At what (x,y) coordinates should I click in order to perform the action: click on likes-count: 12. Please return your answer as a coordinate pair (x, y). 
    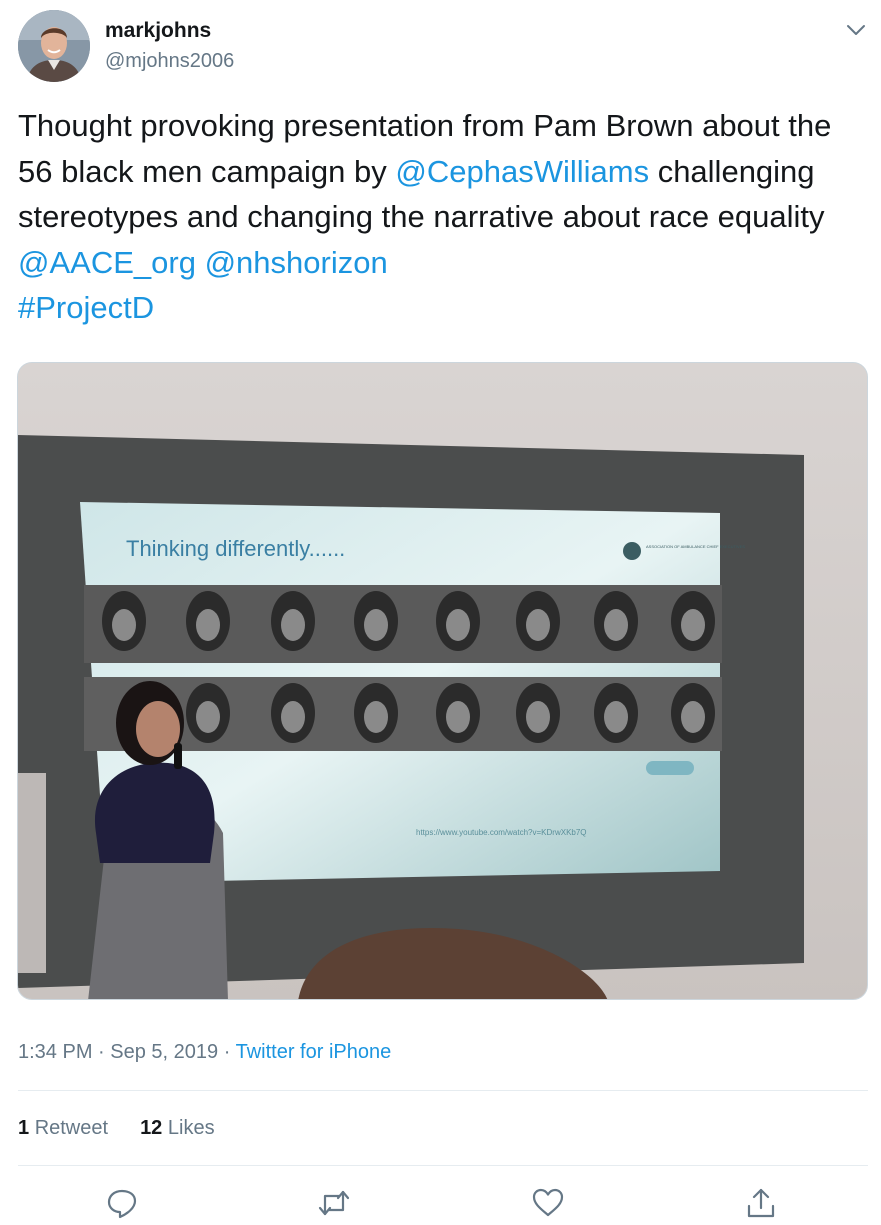
    Looking at the image, I should click on (151, 1128).